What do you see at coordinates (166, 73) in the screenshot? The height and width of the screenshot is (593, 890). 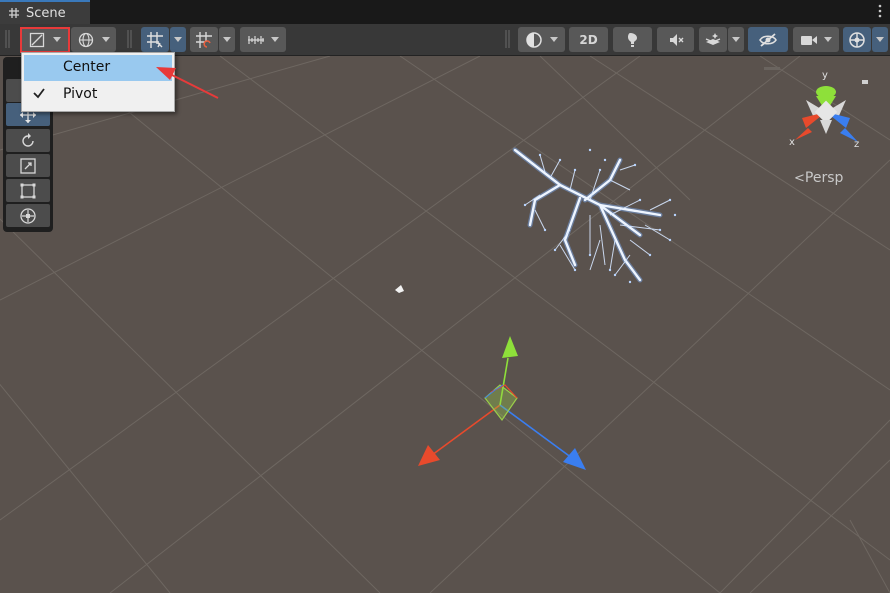 I see `arrow-head-icon` at bounding box center [166, 73].